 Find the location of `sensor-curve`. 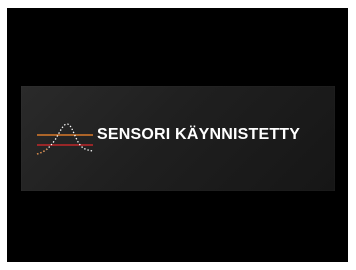

sensor-curve is located at coordinates (65, 139).